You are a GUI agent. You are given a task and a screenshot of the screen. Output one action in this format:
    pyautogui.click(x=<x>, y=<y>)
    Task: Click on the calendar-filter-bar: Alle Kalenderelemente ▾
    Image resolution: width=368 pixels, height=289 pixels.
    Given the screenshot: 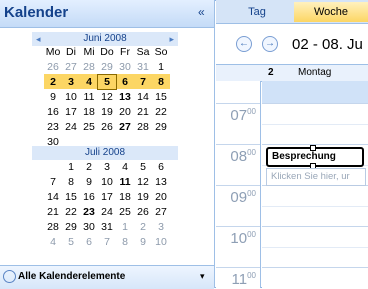 What is the action you would take?
    pyautogui.click(x=107, y=277)
    